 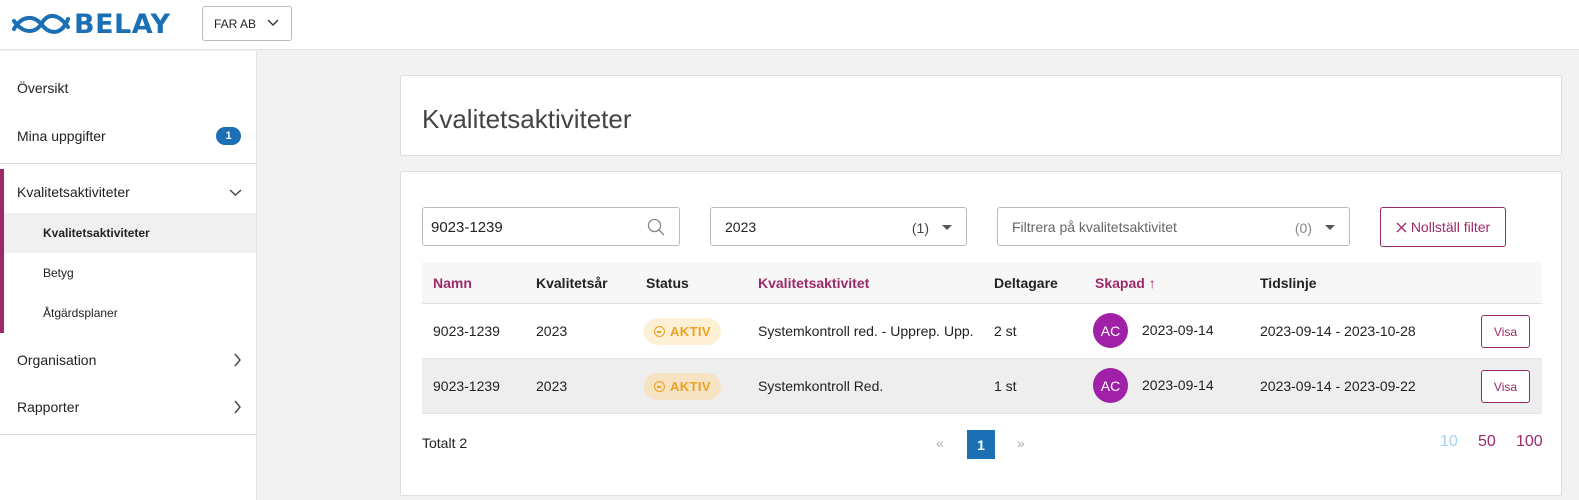 I want to click on sidebar-item-label: Kvalitetsaktiviteter, so click(x=73, y=192).